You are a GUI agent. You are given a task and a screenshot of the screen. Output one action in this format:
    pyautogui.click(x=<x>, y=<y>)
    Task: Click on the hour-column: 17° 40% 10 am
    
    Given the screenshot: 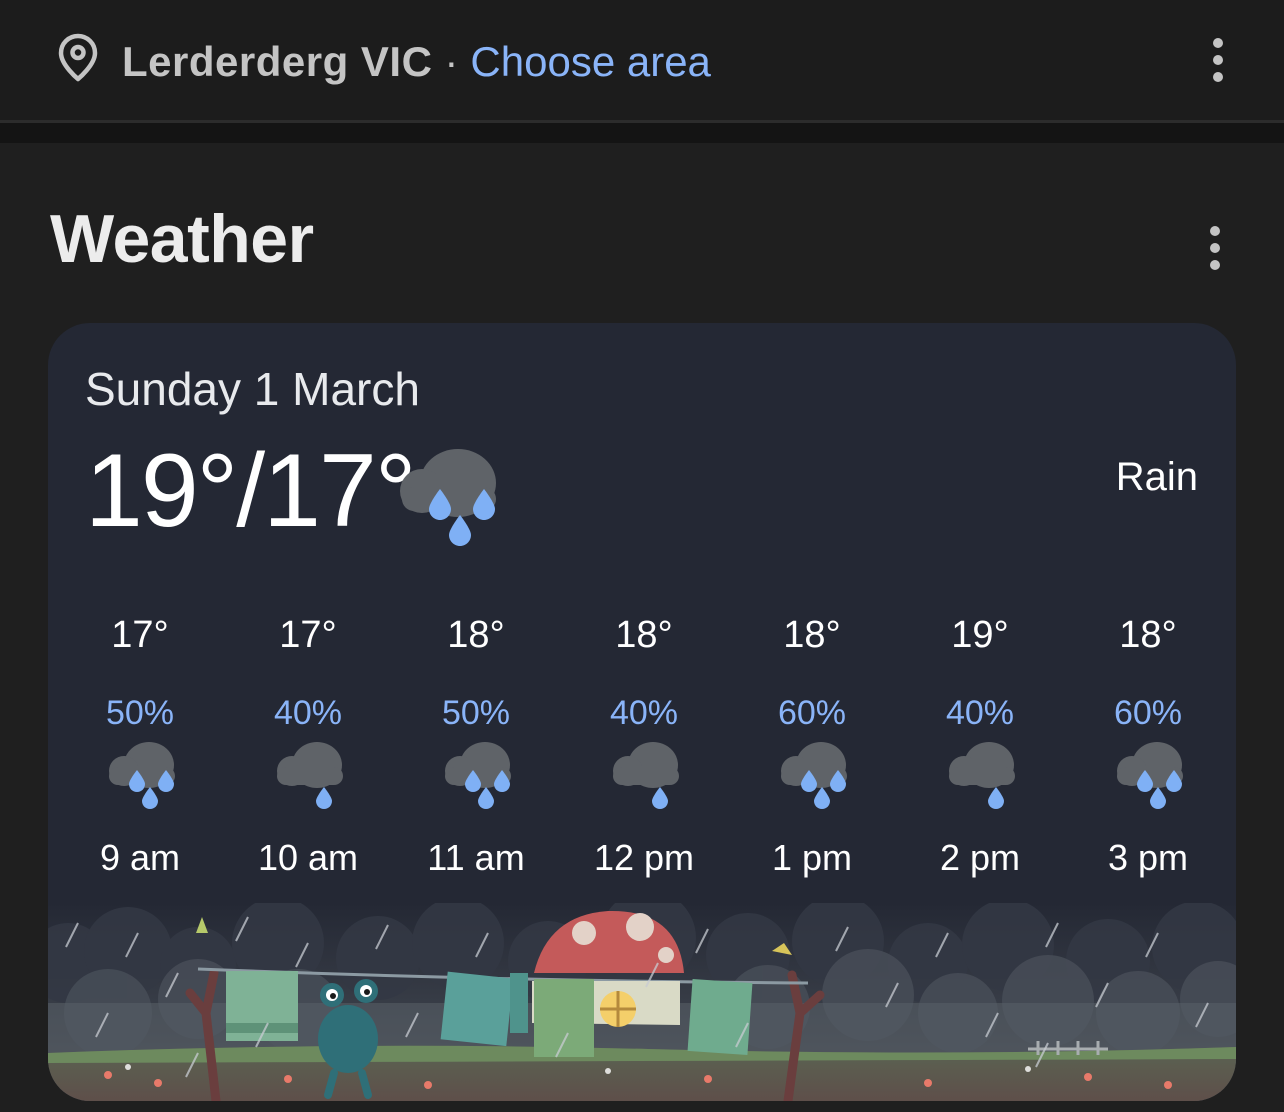 What is the action you would take?
    pyautogui.click(x=308, y=745)
    